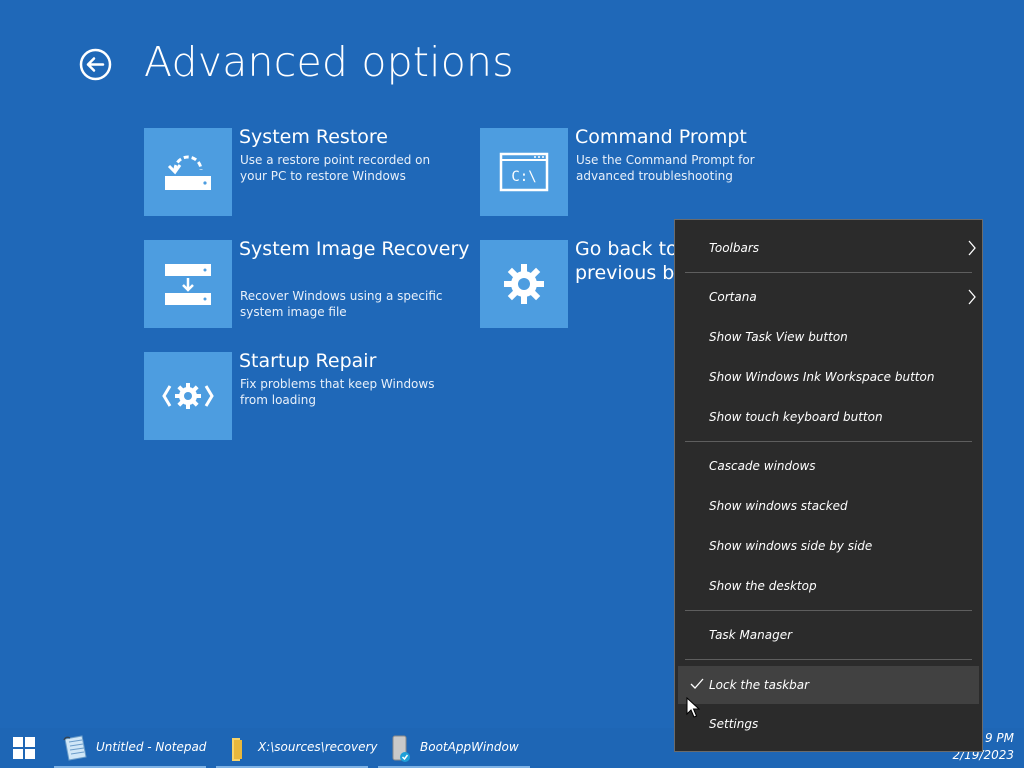  I want to click on menu-item-label: Show windows side by side, so click(791, 546).